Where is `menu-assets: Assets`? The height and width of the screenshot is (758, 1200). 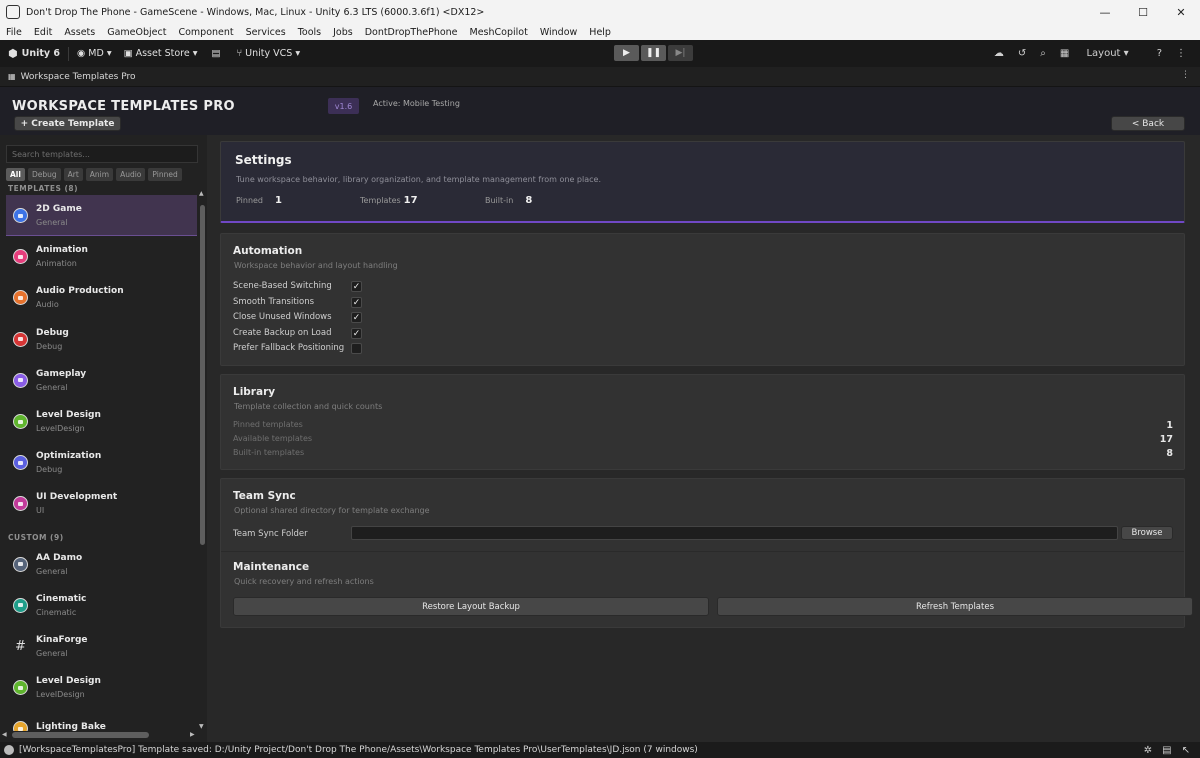
menu-assets: Assets is located at coordinates (79, 32).